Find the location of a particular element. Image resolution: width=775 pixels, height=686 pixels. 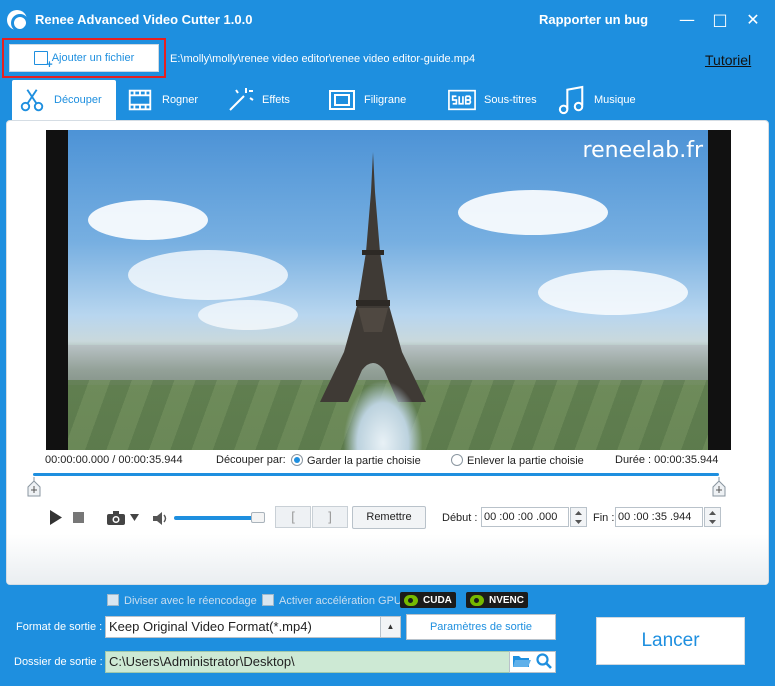

keep-part-radio: Garder la partie choisie is located at coordinates (356, 460).